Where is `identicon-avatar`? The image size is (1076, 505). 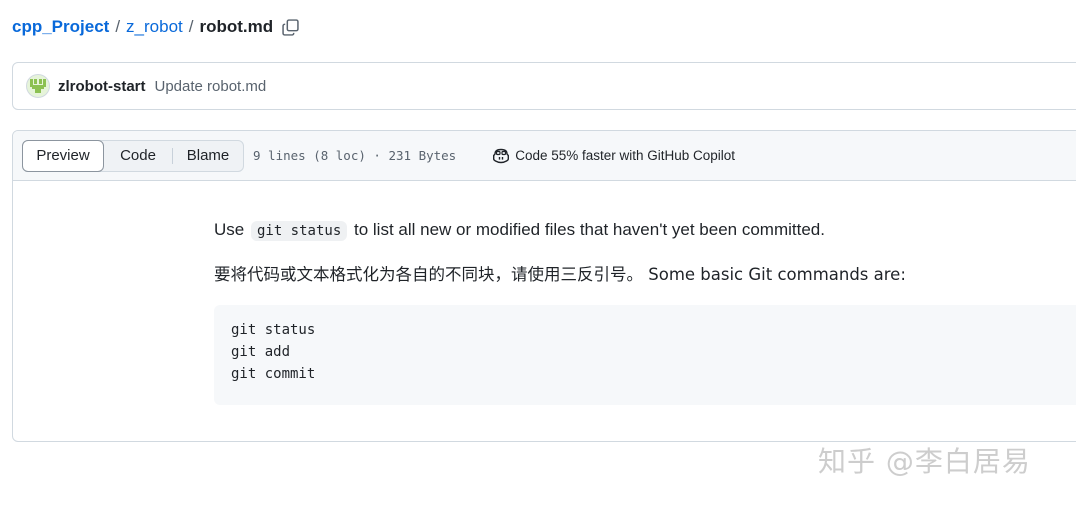 identicon-avatar is located at coordinates (38, 86).